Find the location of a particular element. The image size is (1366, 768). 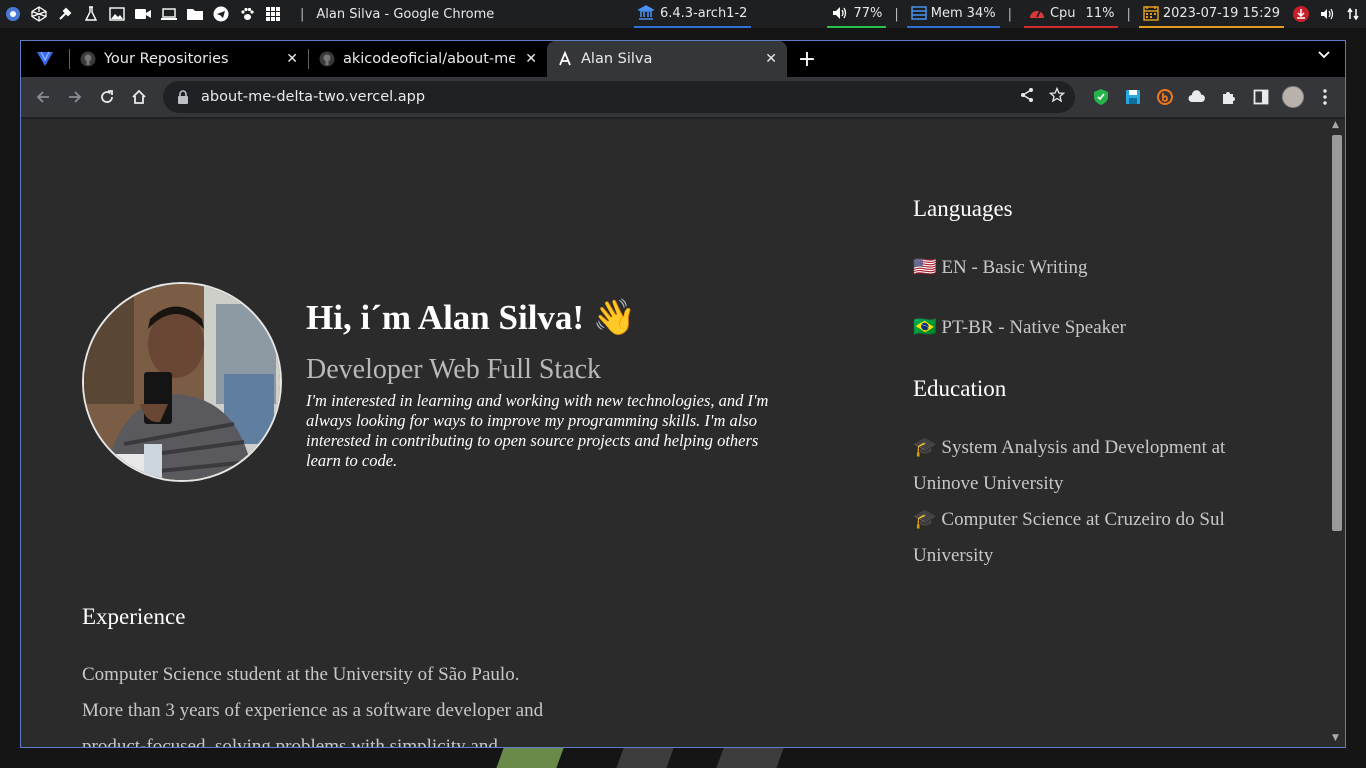

update-notifier-icon is located at coordinates (1301, 14).